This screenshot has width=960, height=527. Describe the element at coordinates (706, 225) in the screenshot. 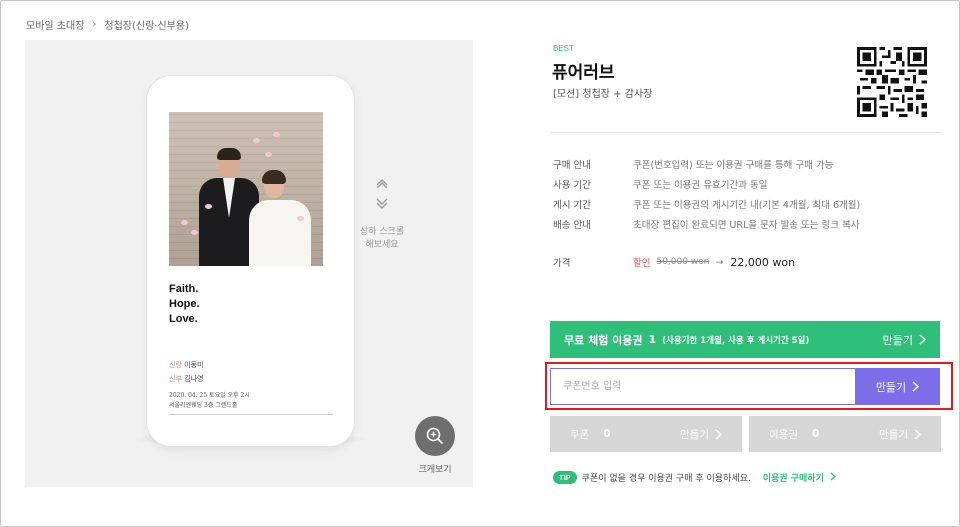

I see `info-row-delivery: 배송 안내 초대장 편집이 완료되면 URL을 문자 발송 또는 링크 복사` at that location.